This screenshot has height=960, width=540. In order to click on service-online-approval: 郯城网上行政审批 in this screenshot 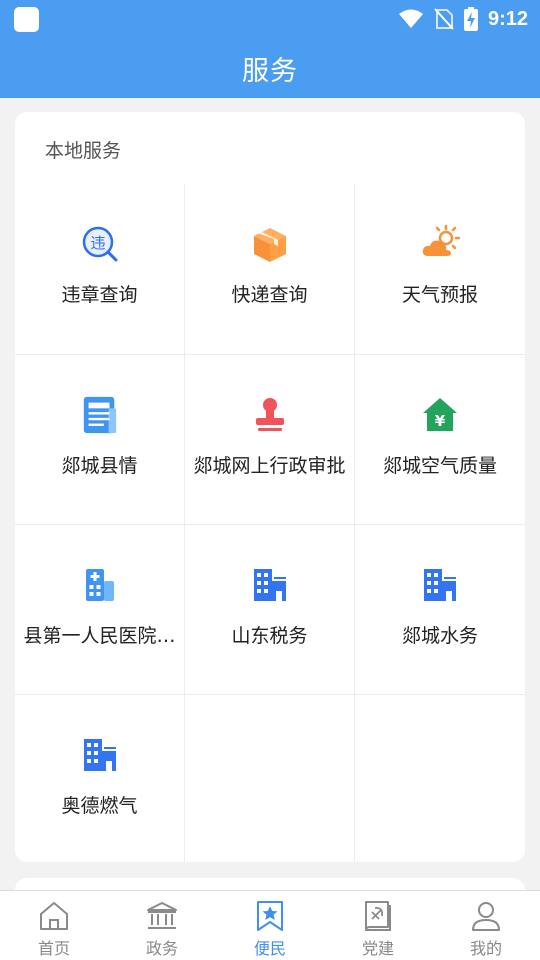, I will do `click(270, 440)`.